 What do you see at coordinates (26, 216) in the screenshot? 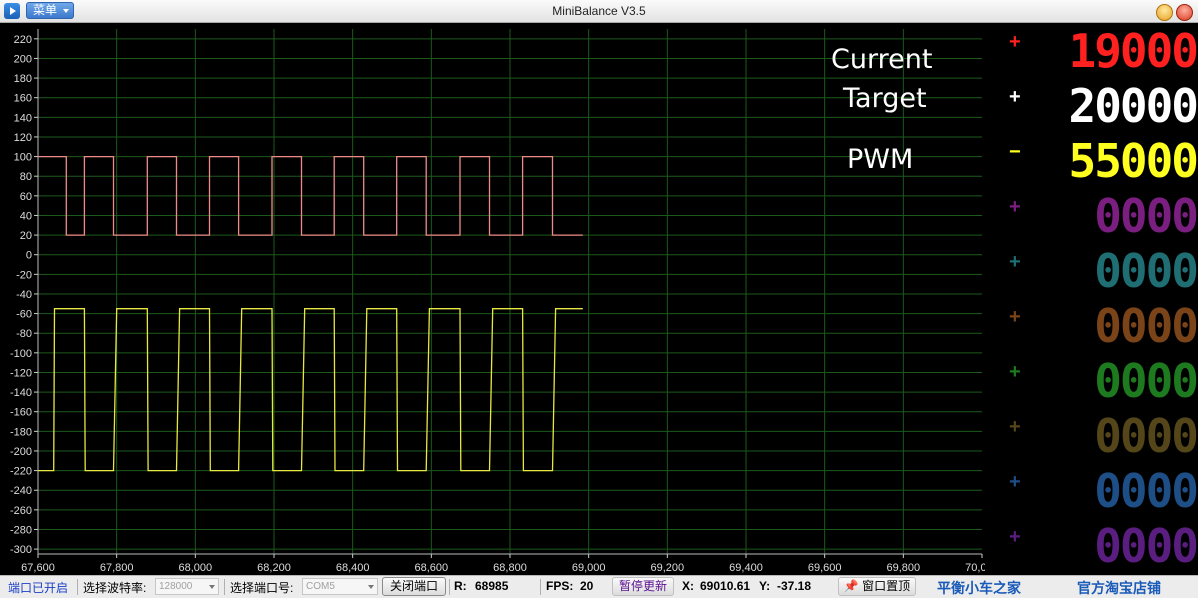
I see `y-tick-label: 40` at bounding box center [26, 216].